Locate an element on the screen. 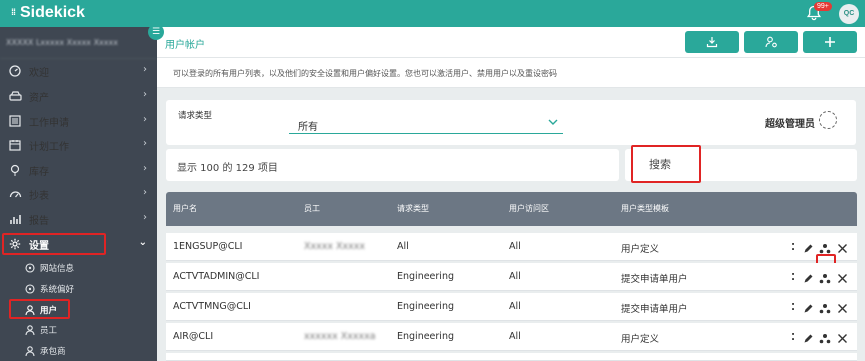 This screenshot has width=865, height=361. cell-username: ACTVTADMIN@CLI is located at coordinates (216, 276).